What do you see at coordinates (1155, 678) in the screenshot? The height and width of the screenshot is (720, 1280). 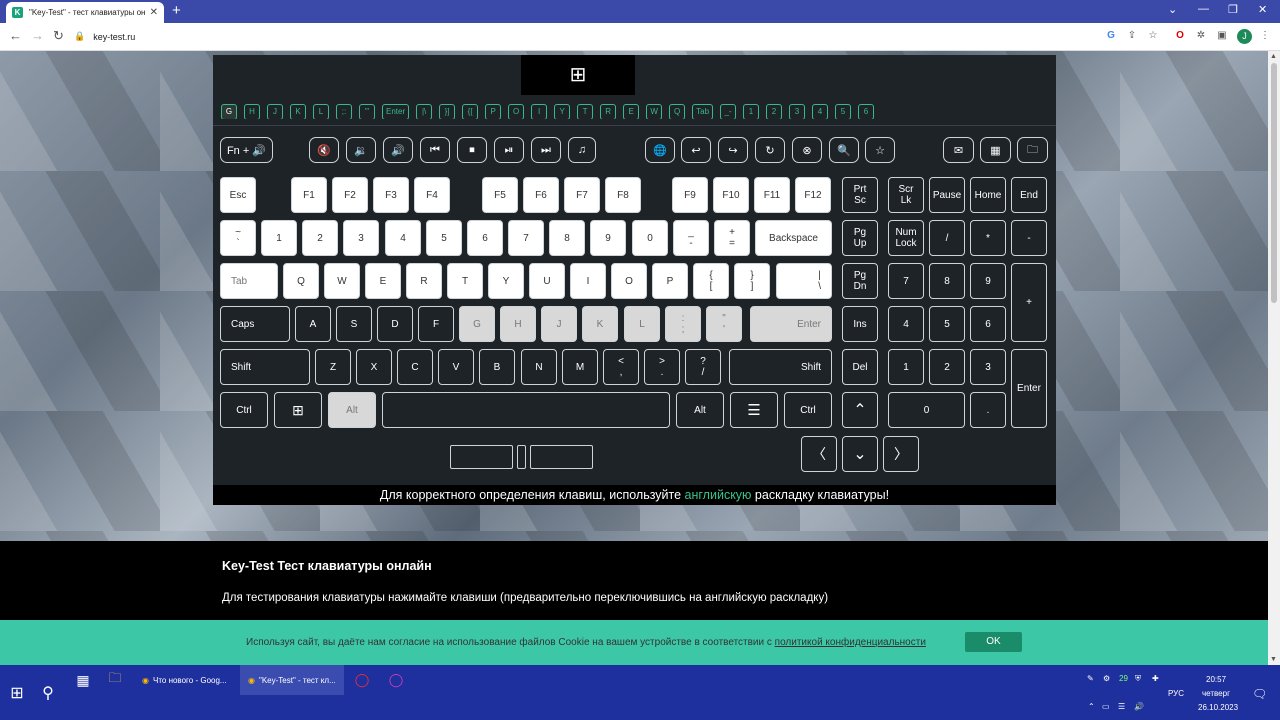 I see `tray-security-icon: ✚` at bounding box center [1155, 678].